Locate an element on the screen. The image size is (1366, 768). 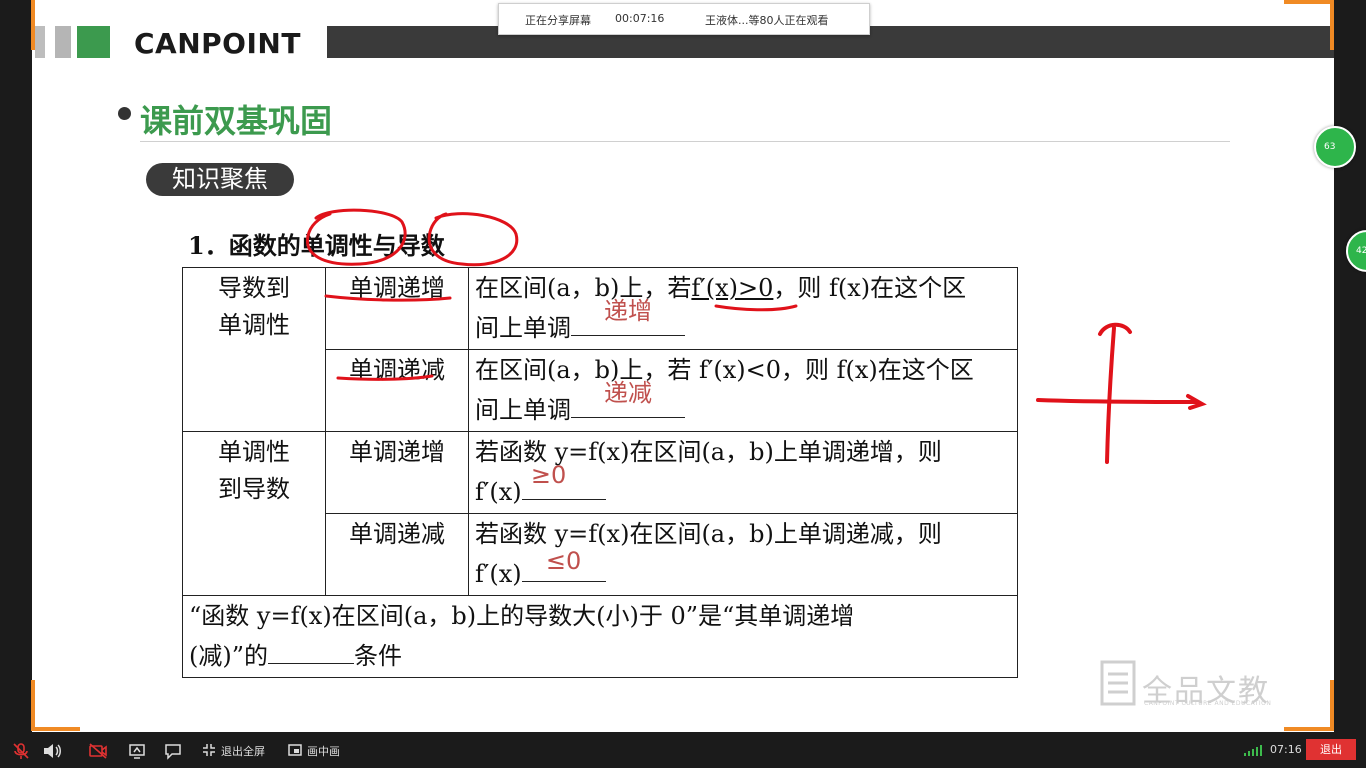
signal-strength-icon is located at coordinates (1253, 750).